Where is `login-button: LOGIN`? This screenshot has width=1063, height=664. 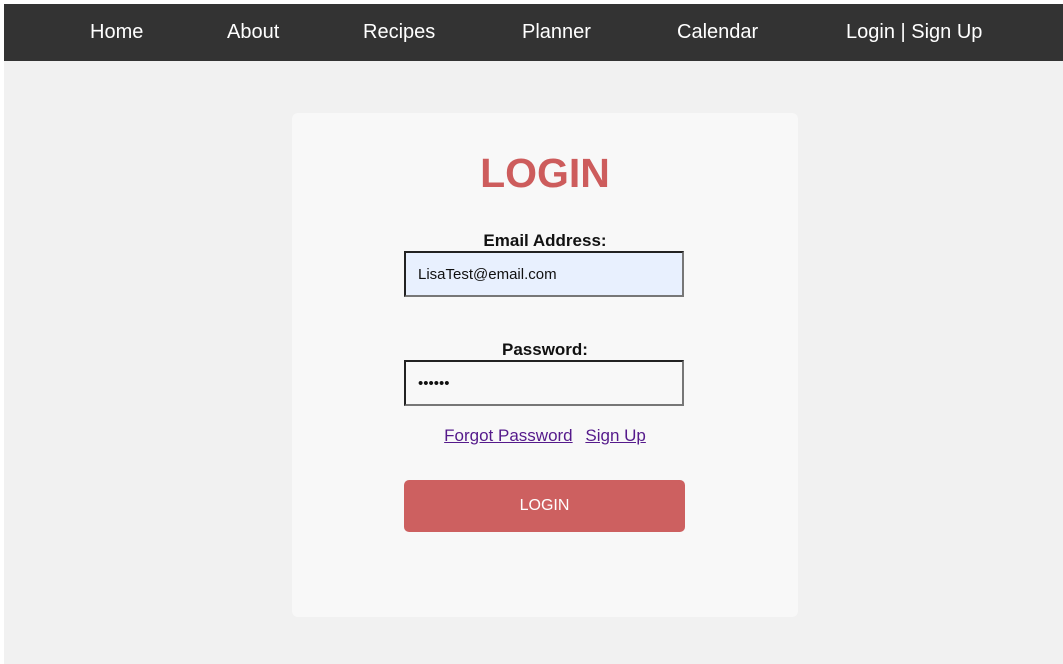
login-button: LOGIN is located at coordinates (544, 506).